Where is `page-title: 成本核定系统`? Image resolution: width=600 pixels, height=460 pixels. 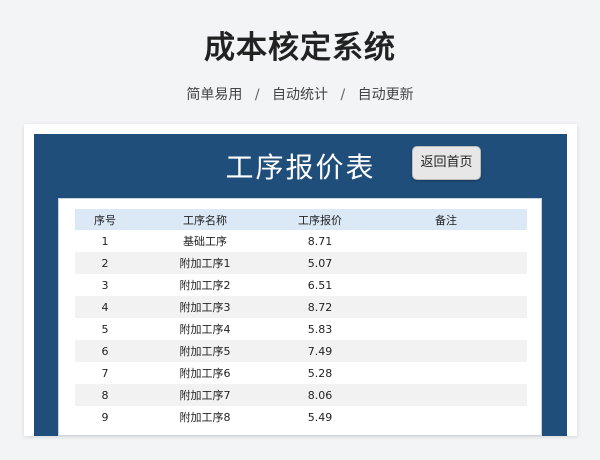 page-title: 成本核定系统 is located at coordinates (300, 48).